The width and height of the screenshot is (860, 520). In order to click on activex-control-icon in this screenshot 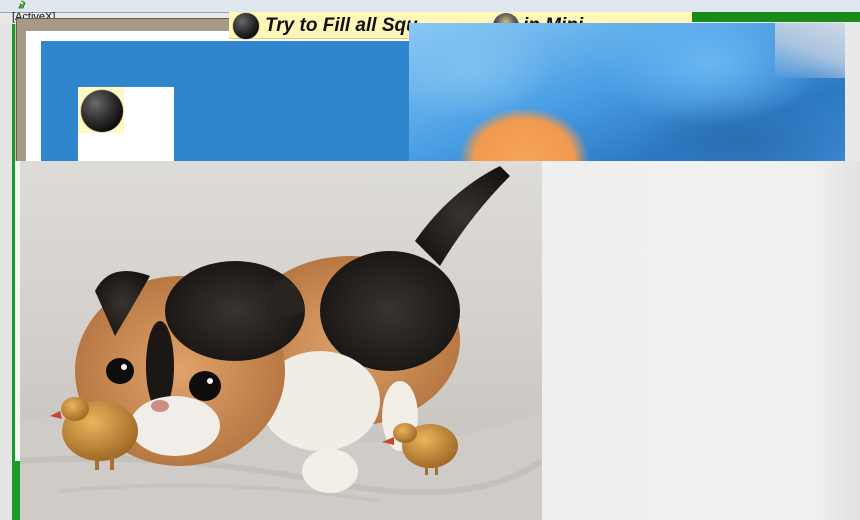, I will do `click(22, 4)`.